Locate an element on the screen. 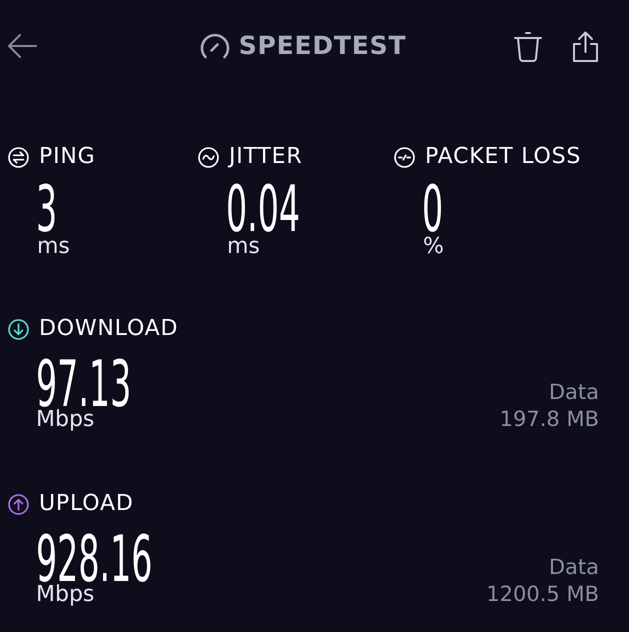 This screenshot has height=632, width=629. wave-circle-icon is located at coordinates (208, 157).